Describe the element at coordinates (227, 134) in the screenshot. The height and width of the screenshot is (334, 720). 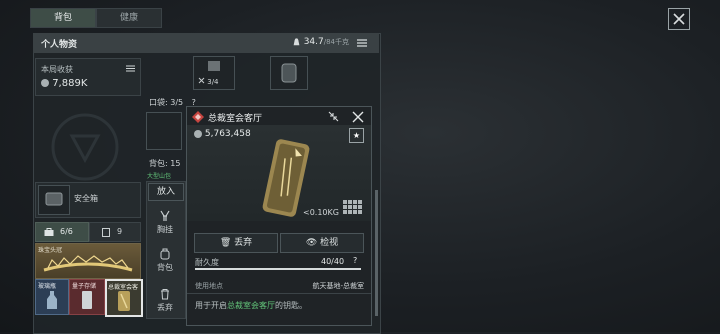
I see `price-value: 5,763,458` at that location.